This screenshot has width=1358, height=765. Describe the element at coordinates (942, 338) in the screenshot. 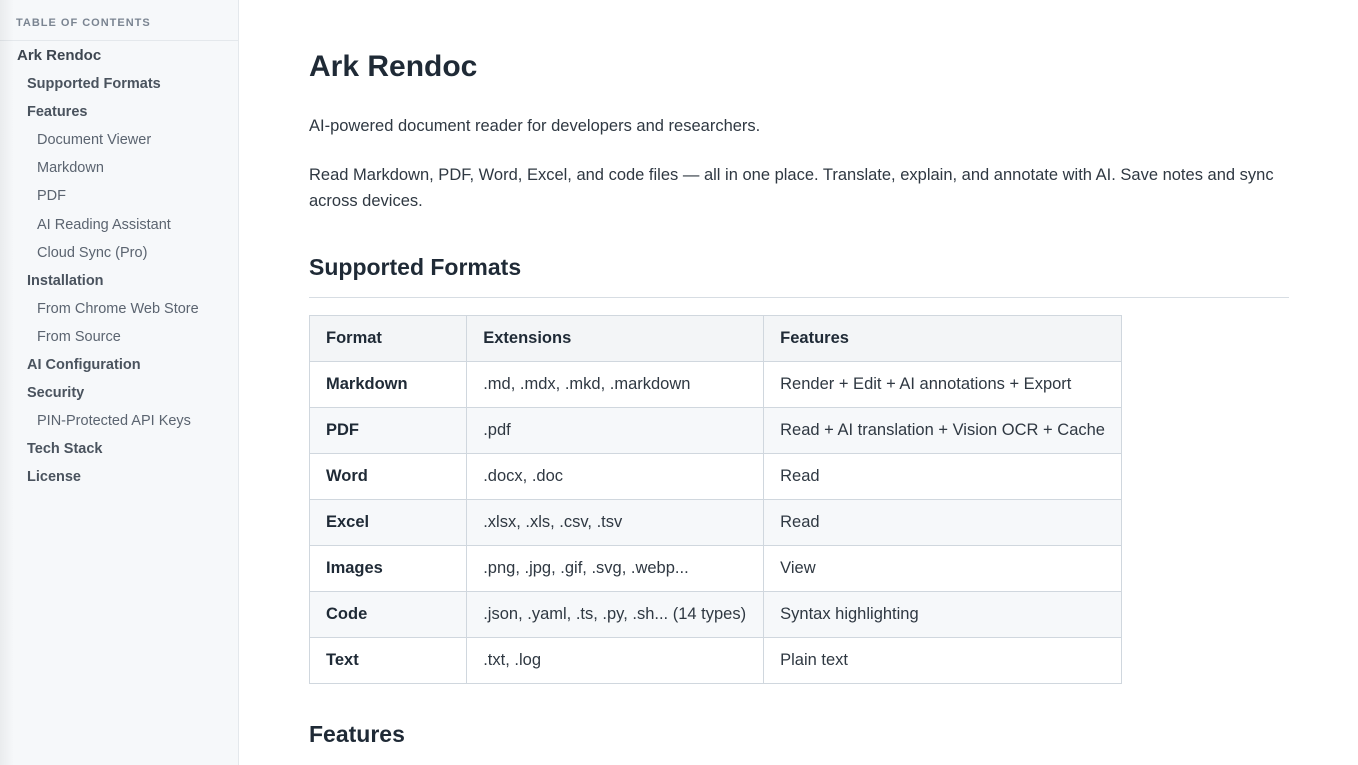

I see `table-header-features: Features` at that location.